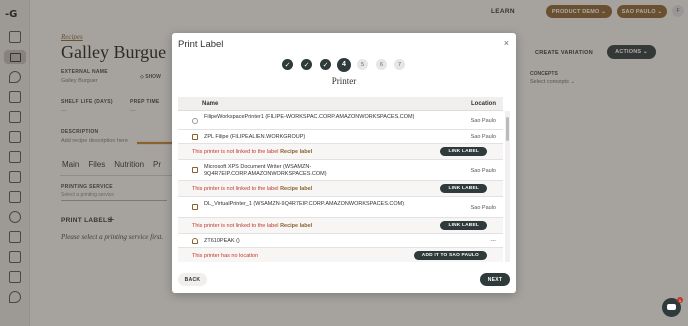 This screenshot has width=688, height=326. I want to click on scroll-thumb, so click(507, 129).